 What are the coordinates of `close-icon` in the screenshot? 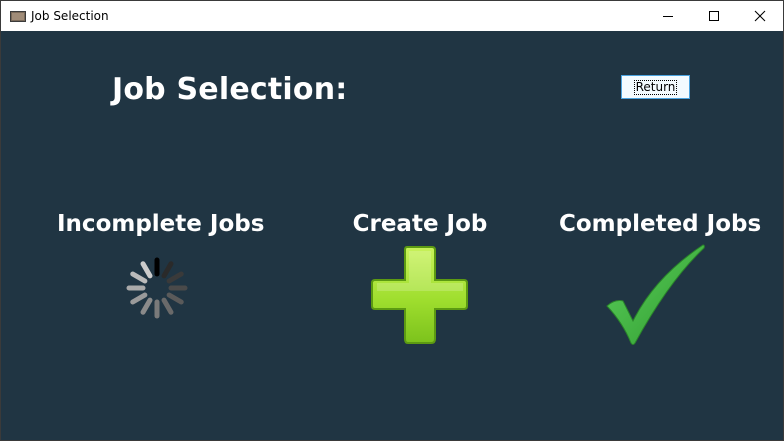 It's located at (760, 16).